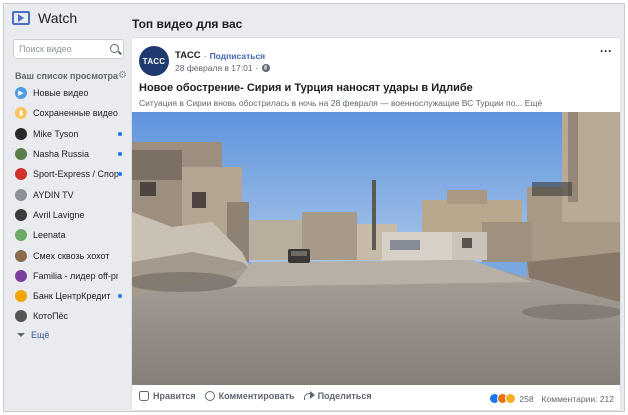 Image resolution: width=628 pixels, height=415 pixels. I want to click on sad-reaction-icon, so click(511, 398).